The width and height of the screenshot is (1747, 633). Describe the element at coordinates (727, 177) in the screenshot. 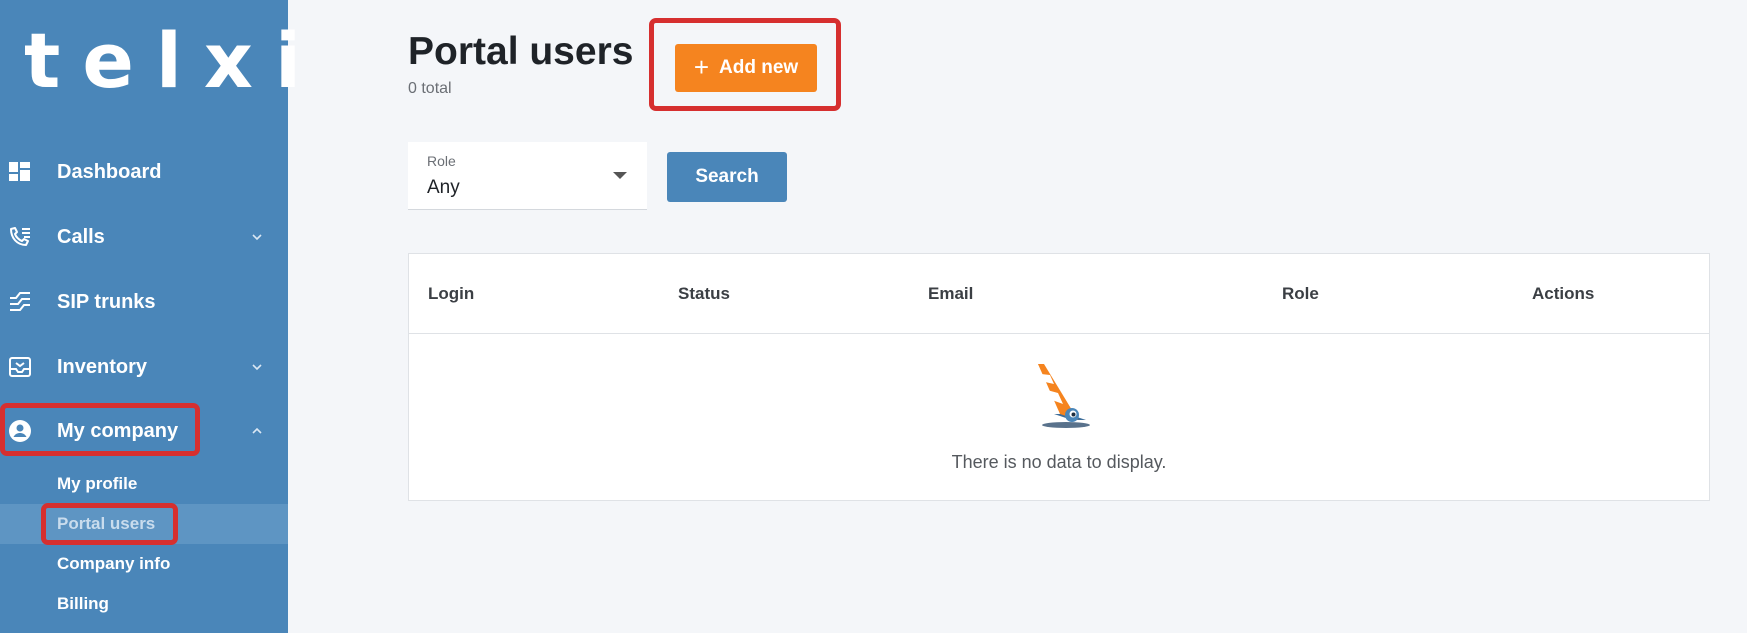

I see `search-button: Search` at that location.